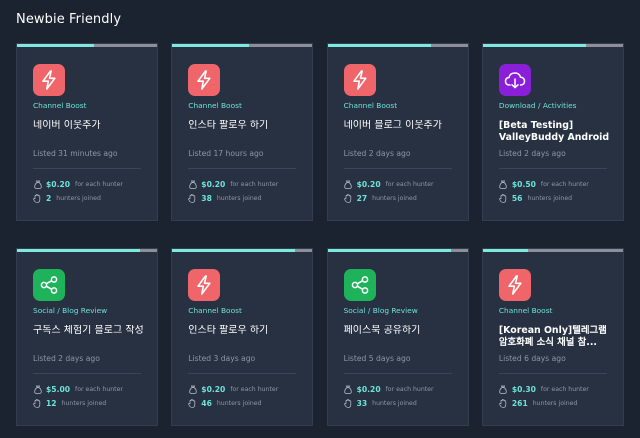 Image resolution: width=640 pixels, height=438 pixels. What do you see at coordinates (523, 184) in the screenshot?
I see `price-value: $0.50` at bounding box center [523, 184].